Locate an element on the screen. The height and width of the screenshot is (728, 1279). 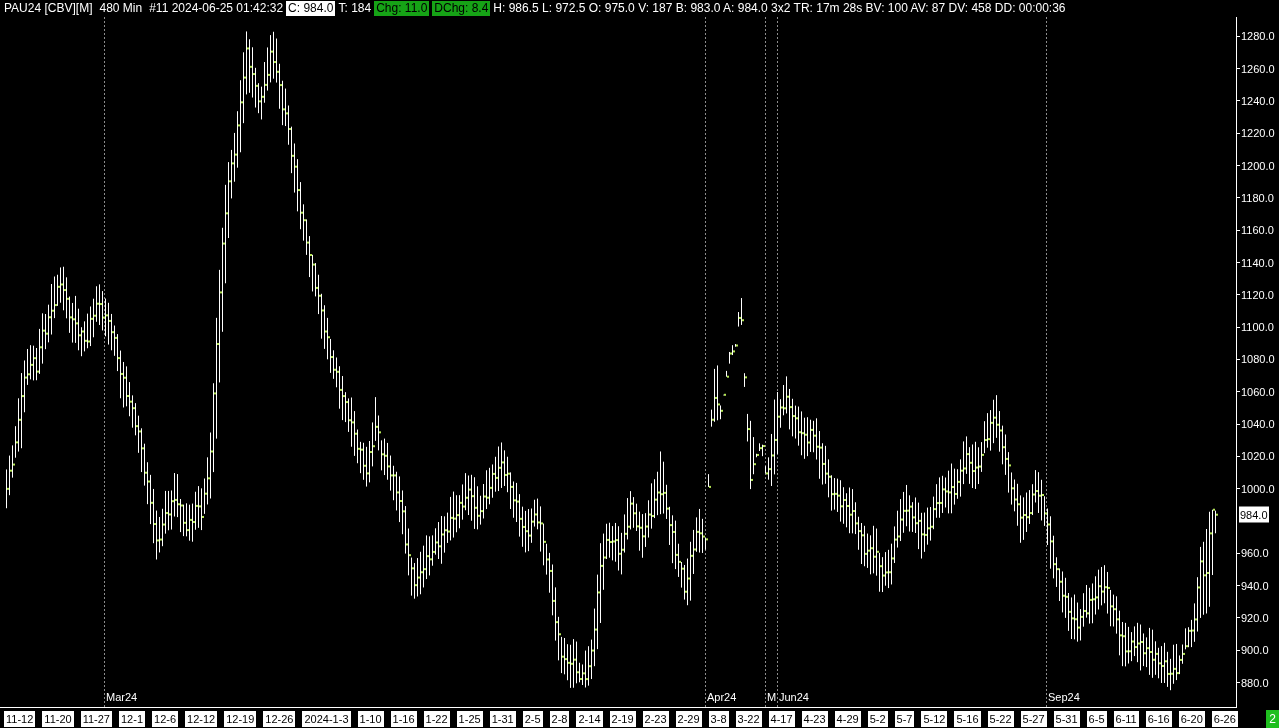
time-axis-label: 1-31 is located at coordinates (502, 719).